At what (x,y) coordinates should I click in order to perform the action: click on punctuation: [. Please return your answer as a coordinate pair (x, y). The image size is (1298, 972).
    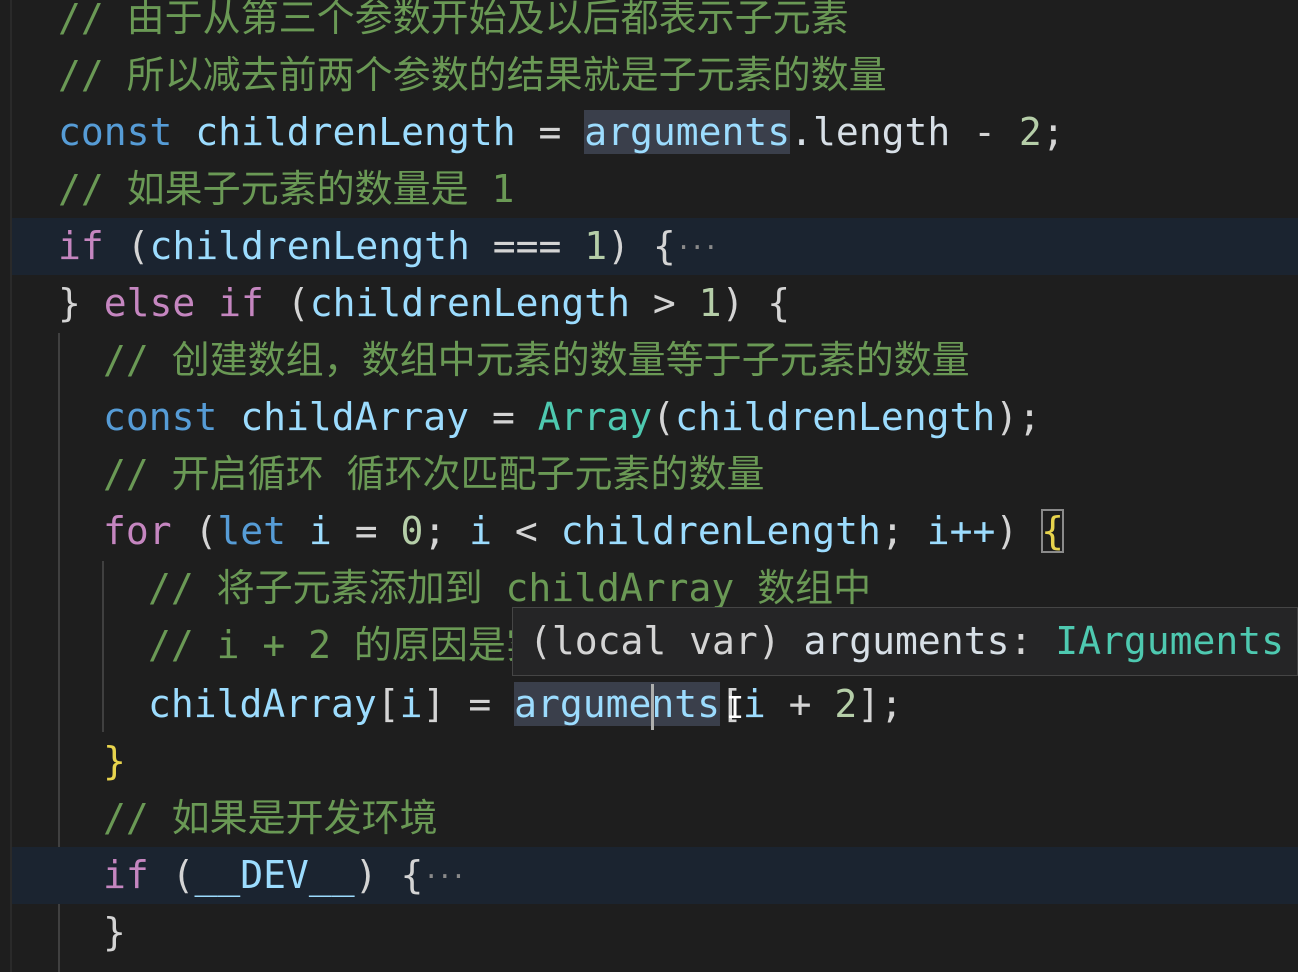
    Looking at the image, I should click on (388, 704).